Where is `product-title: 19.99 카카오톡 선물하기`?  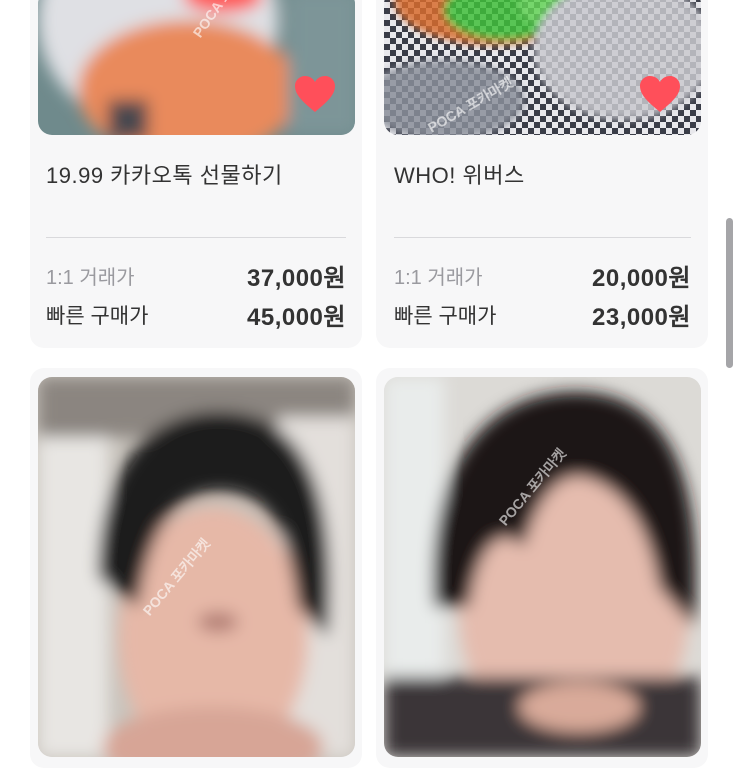 product-title: 19.99 카카오톡 선물하기 is located at coordinates (164, 174).